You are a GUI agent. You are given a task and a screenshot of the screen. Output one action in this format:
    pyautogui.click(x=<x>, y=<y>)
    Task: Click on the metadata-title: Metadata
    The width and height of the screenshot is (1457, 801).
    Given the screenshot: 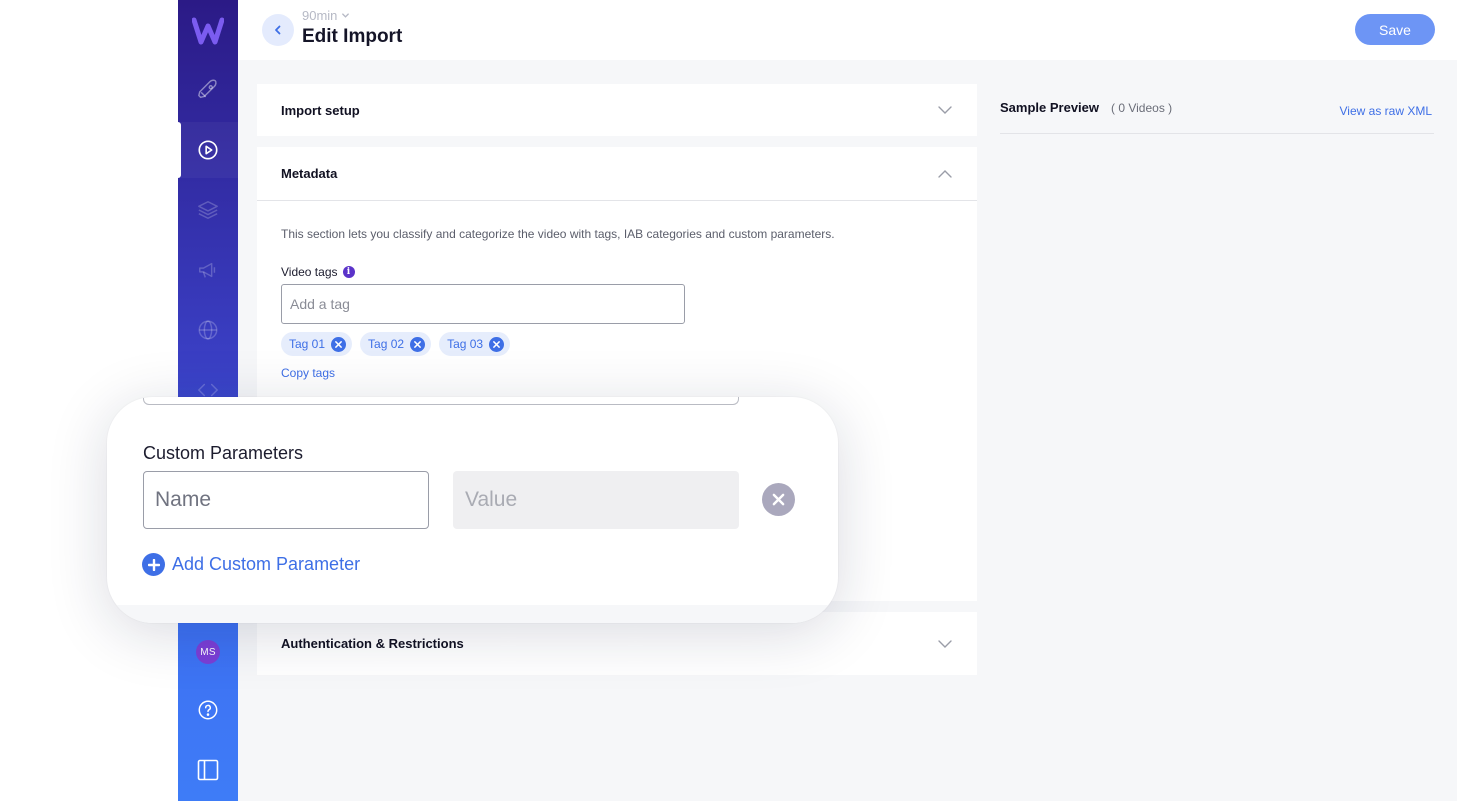 What is the action you would take?
    pyautogui.click(x=309, y=173)
    